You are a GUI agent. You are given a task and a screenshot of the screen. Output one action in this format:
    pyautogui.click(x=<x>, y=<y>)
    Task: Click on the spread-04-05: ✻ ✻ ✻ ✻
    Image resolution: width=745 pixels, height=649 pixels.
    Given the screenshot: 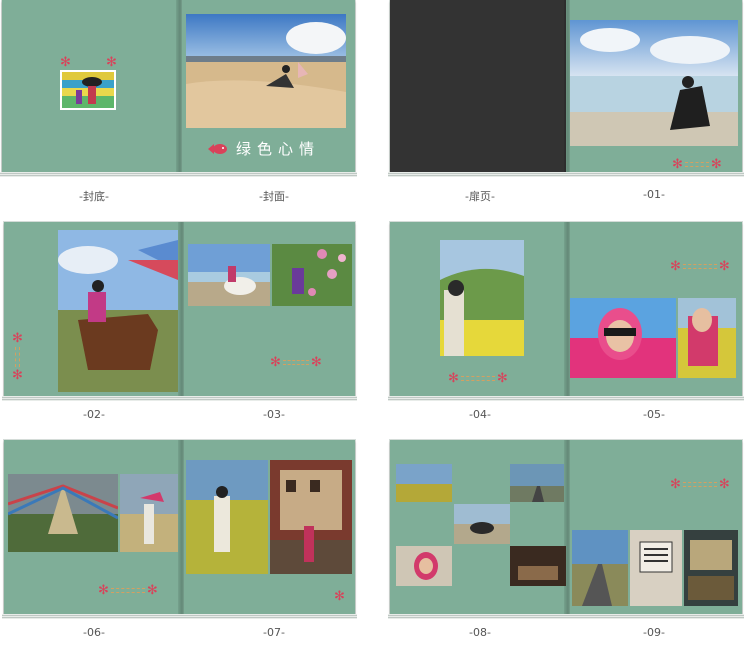 What is the action you would take?
    pyautogui.click(x=566, y=311)
    